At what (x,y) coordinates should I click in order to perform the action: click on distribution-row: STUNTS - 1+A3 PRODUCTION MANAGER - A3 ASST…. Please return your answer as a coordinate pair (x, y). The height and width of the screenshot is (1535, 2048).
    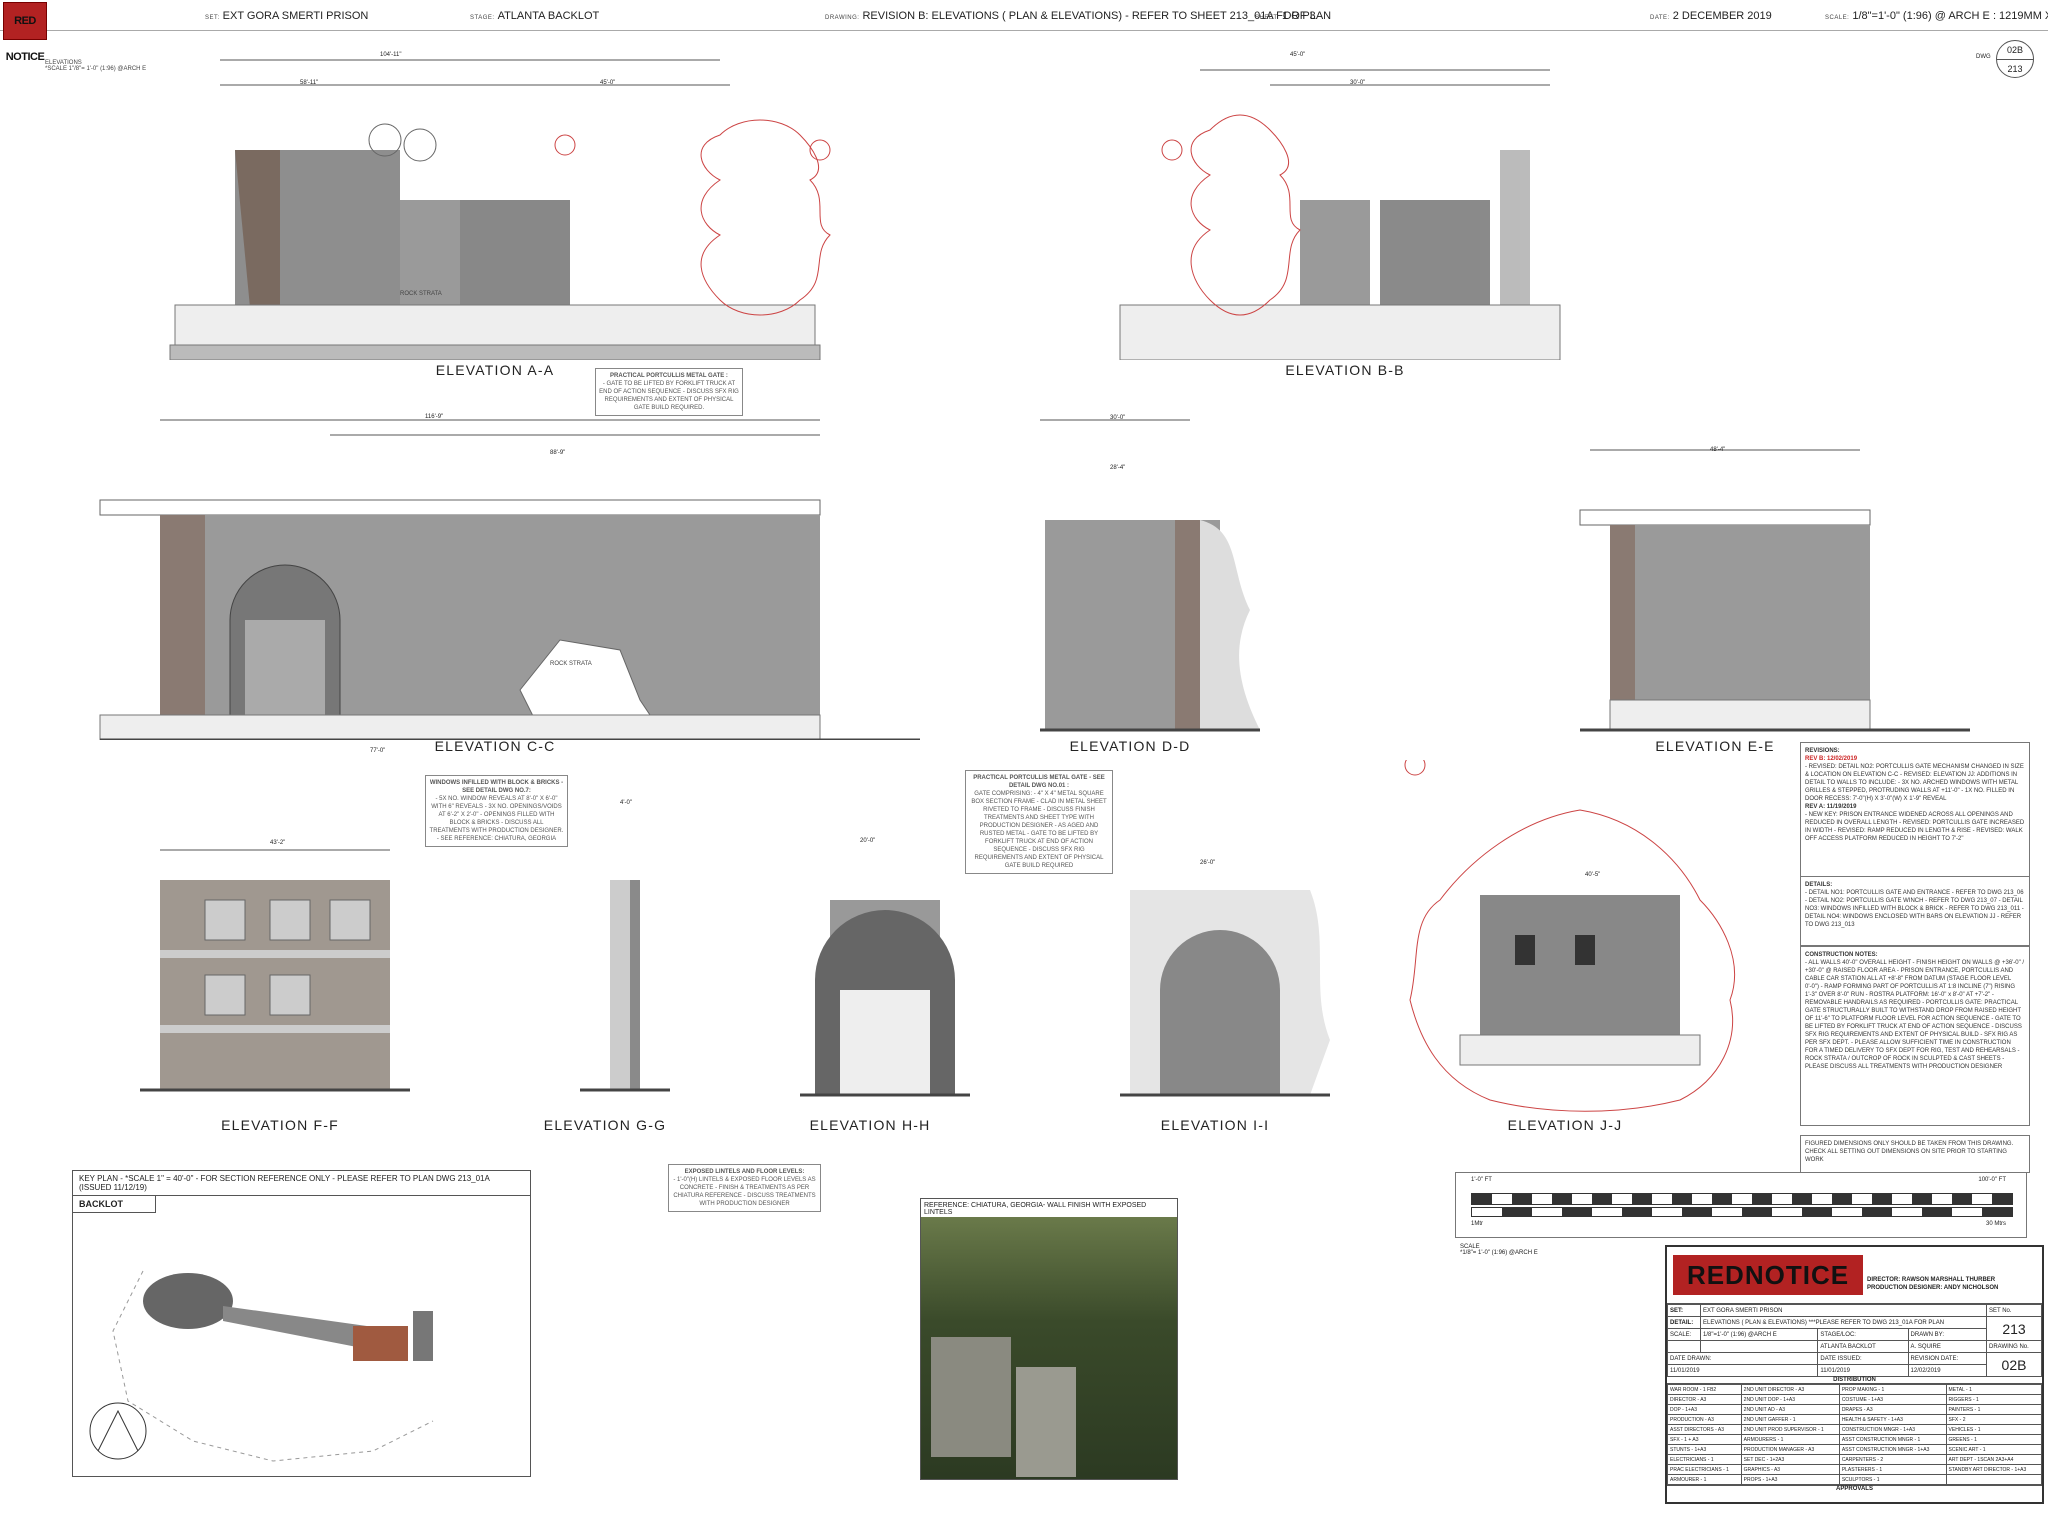
    Looking at the image, I should click on (1855, 1449).